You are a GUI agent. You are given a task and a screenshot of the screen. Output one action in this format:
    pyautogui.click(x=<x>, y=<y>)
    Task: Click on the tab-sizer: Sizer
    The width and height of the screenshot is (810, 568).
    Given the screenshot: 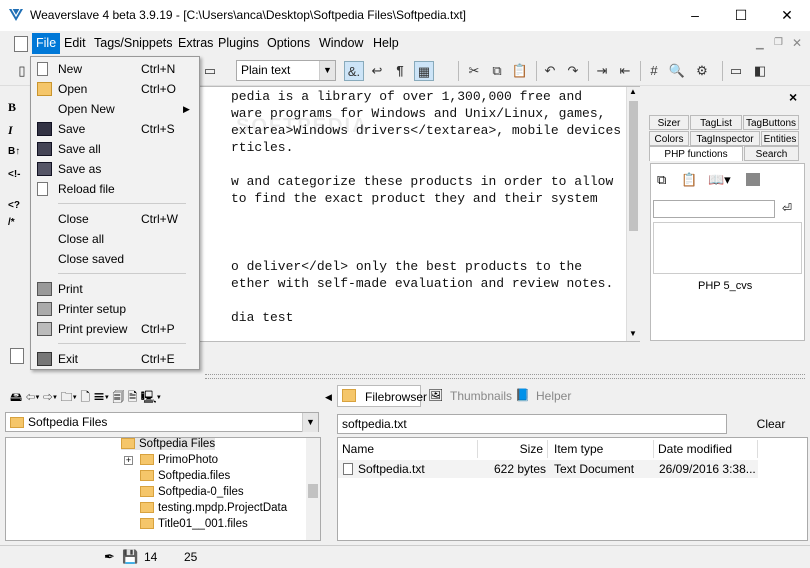 What is the action you would take?
    pyautogui.click(x=669, y=122)
    